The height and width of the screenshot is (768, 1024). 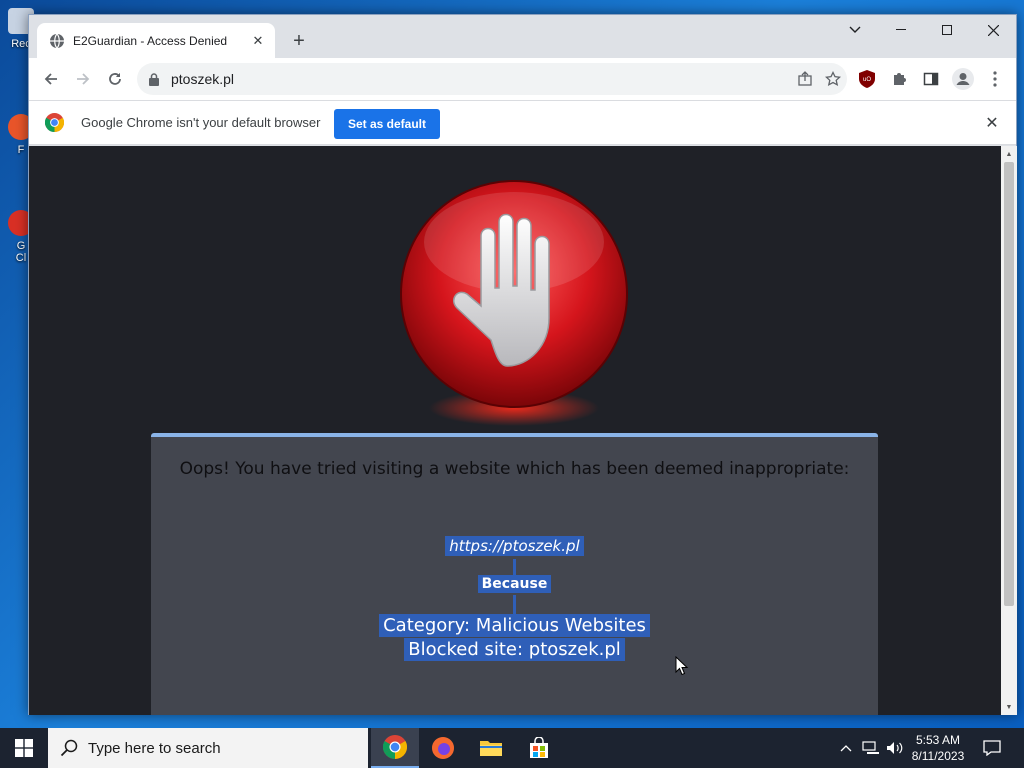 What do you see at coordinates (154, 748) in the screenshot?
I see `search-placeholder: Type here to search` at bounding box center [154, 748].